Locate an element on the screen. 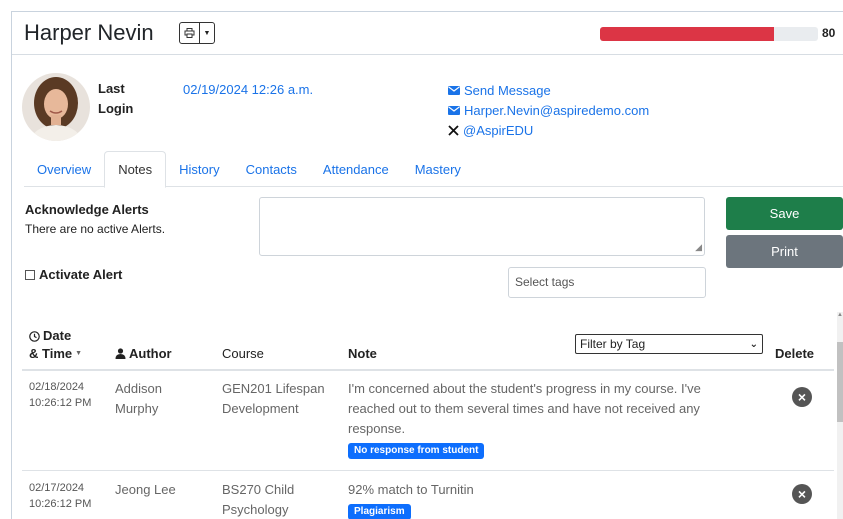  note-text-line: response. is located at coordinates (377, 428).